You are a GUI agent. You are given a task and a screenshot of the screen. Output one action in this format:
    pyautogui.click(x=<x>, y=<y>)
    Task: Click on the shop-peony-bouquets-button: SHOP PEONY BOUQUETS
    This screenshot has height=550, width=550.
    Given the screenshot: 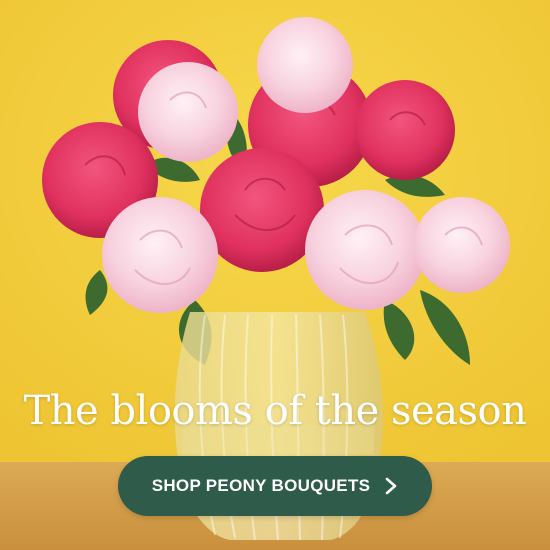 What is the action you would take?
    pyautogui.click(x=275, y=486)
    